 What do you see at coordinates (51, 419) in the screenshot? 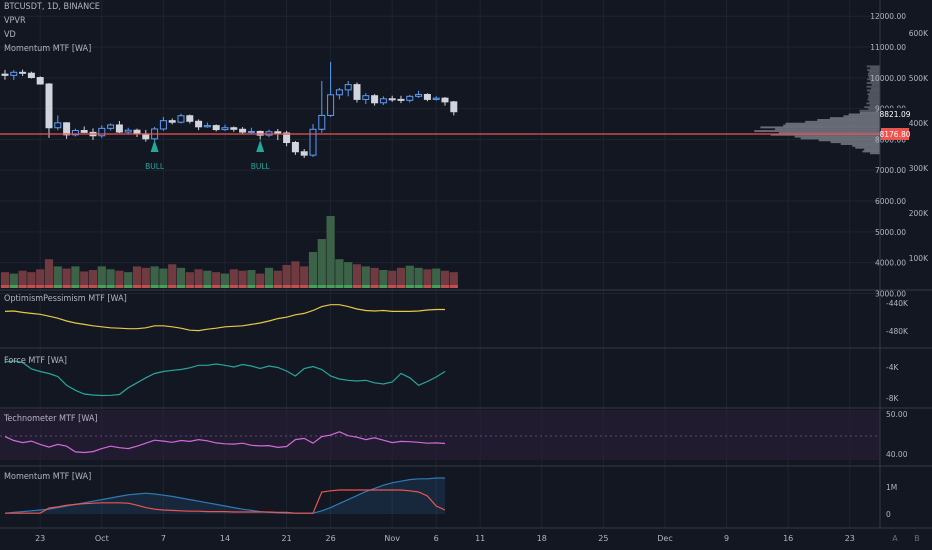
I see `pane-techno-title: Technometer MTF [WA]` at bounding box center [51, 419].